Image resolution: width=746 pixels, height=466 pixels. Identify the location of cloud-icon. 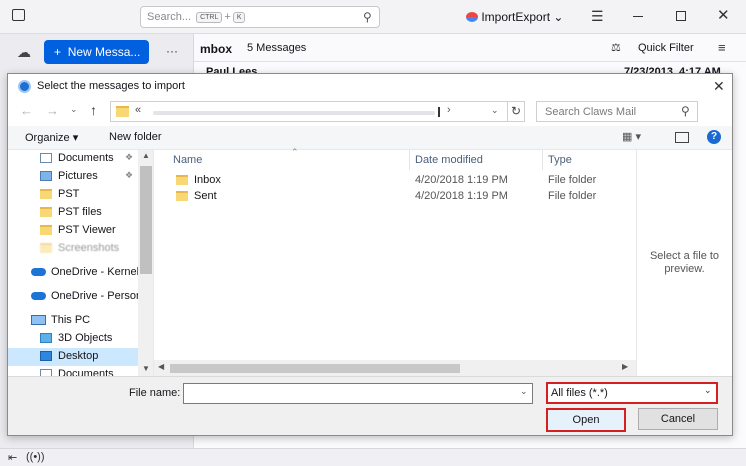
(38, 272).